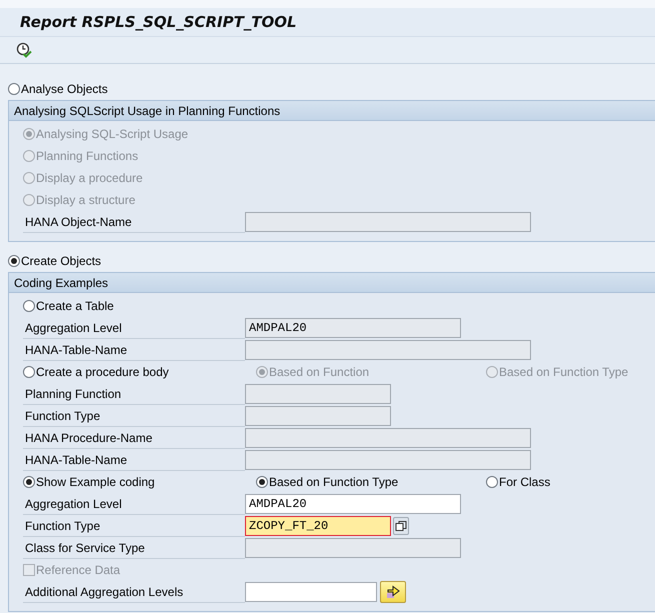 The width and height of the screenshot is (655, 613). I want to click on field-label: Planning Function, so click(134, 394).